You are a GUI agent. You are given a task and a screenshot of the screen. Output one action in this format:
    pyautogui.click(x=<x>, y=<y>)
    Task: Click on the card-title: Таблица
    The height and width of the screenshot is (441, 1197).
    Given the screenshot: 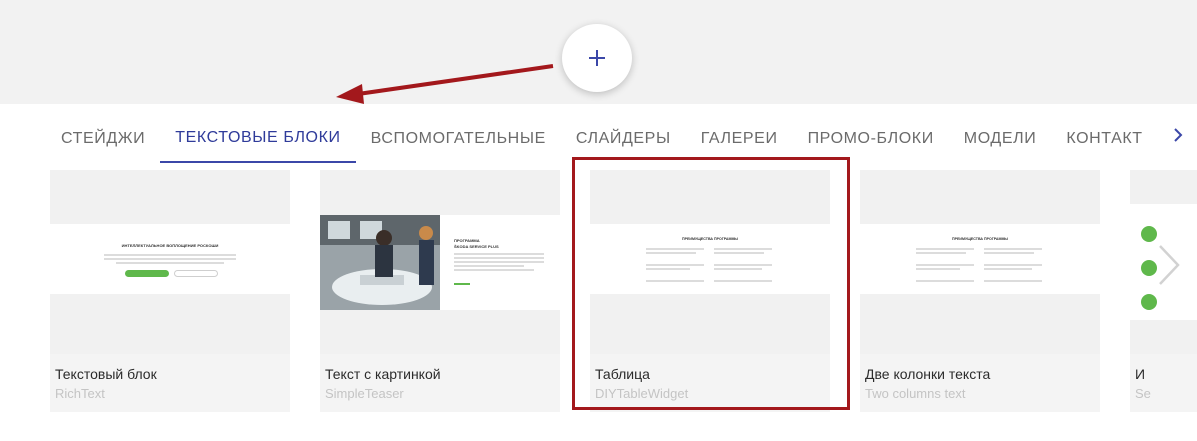 What is the action you would take?
    pyautogui.click(x=622, y=374)
    